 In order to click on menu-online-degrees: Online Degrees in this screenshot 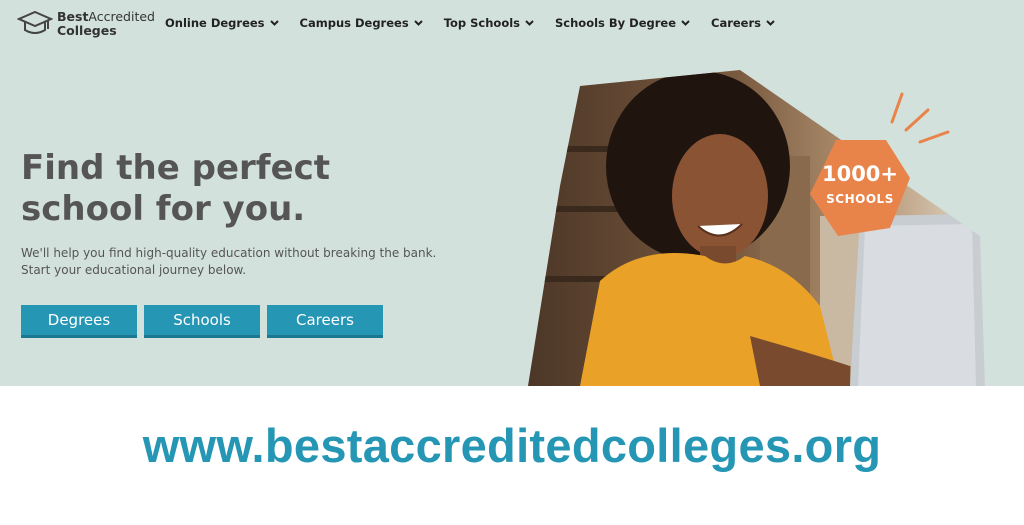, I will do `click(222, 23)`.